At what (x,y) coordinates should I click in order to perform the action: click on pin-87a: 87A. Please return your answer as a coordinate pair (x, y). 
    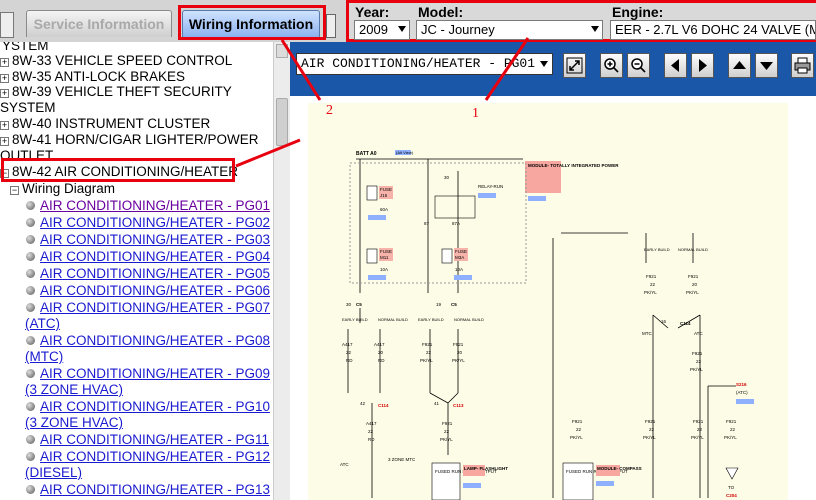
    Looking at the image, I should click on (456, 223).